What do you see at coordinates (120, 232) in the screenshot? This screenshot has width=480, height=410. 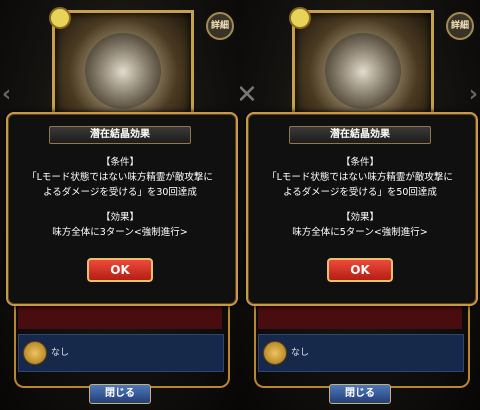 I see `effect-text: 味方全体に3ターン<強制進行>` at bounding box center [120, 232].